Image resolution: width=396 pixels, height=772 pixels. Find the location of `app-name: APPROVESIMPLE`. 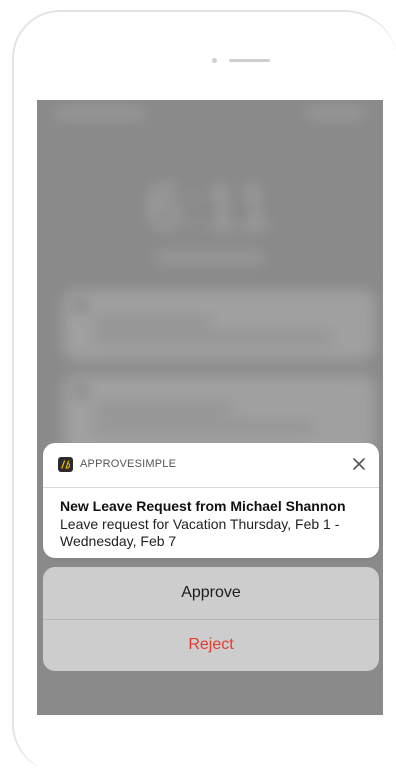

app-name: APPROVESIMPLE is located at coordinates (128, 464).